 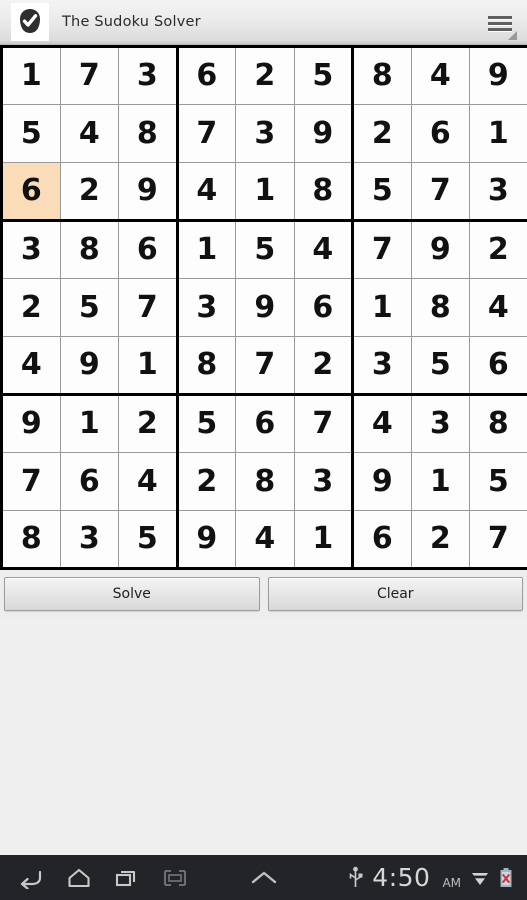 I want to click on expand-notifications-button, so click(x=264, y=878).